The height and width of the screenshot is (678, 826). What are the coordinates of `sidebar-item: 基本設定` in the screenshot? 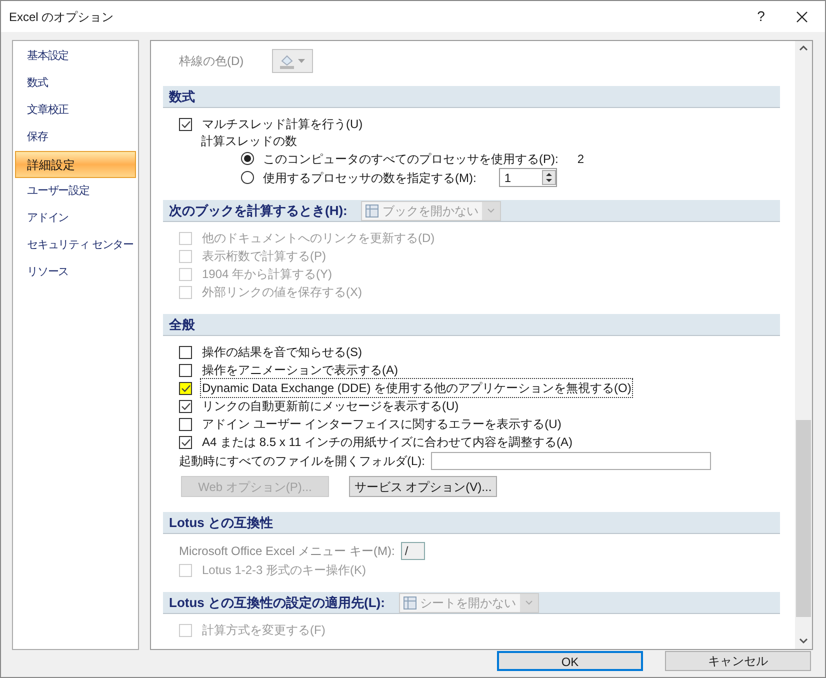 It's located at (75, 56).